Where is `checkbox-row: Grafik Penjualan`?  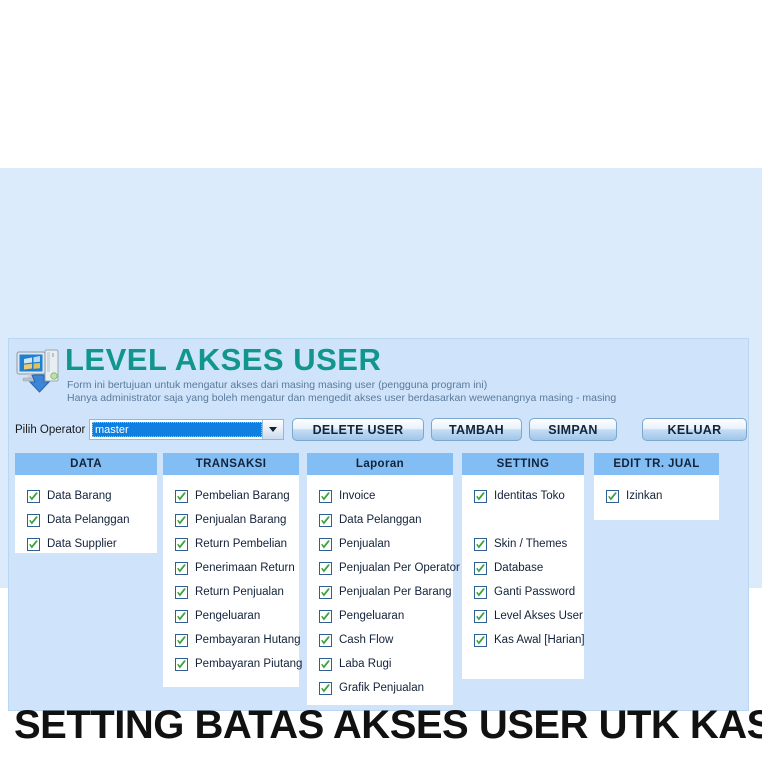
checkbox-row: Grafik Penjualan is located at coordinates (380, 688).